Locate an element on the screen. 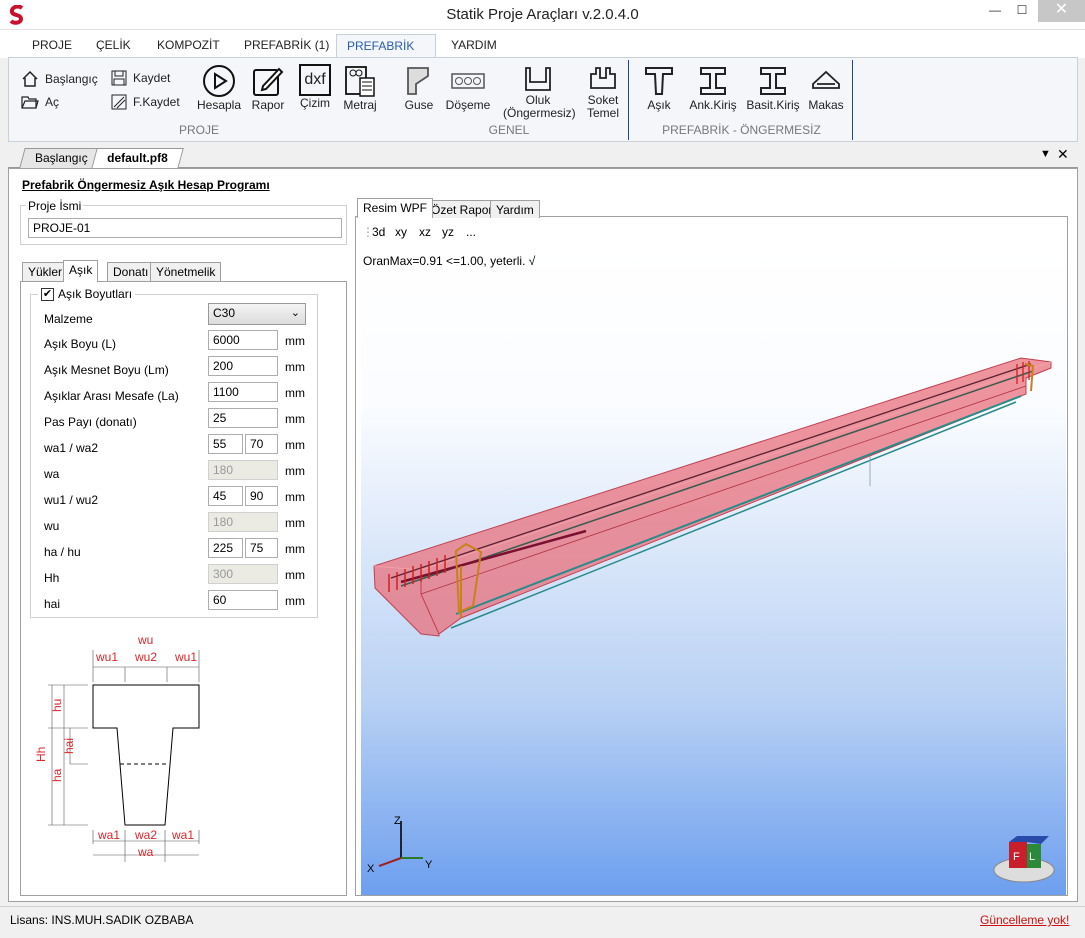 This screenshot has width=1085, height=938. doc-tab-baslangic: Başlangıç is located at coordinates (61, 158).